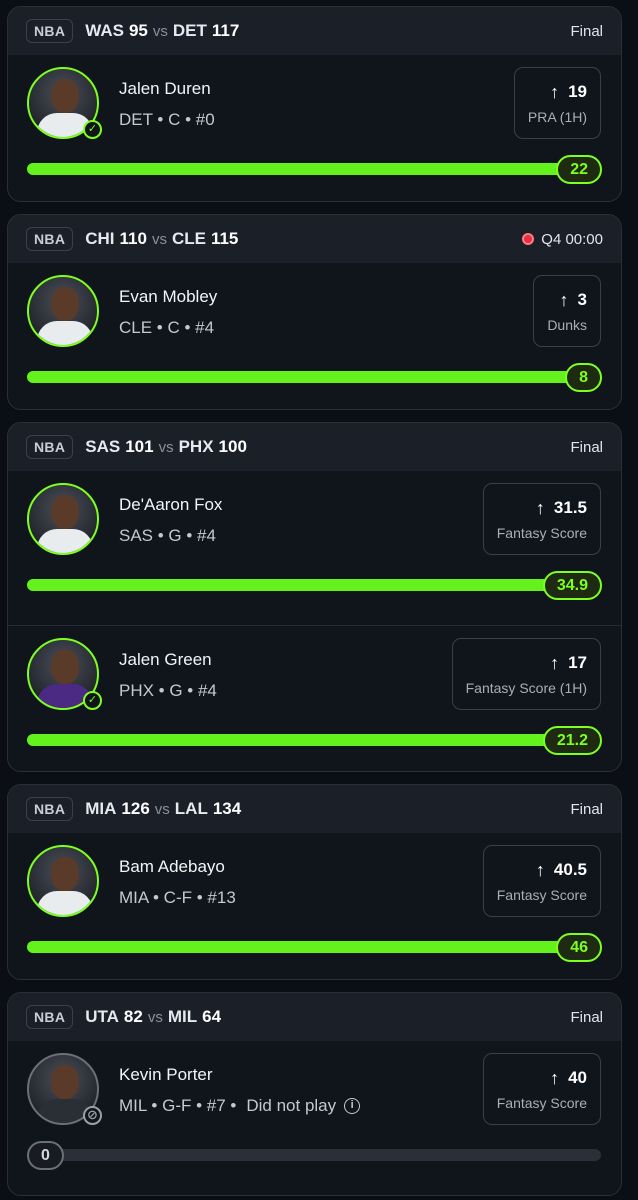 The image size is (638, 1200). Describe the element at coordinates (167, 119) in the screenshot. I see `player-meta: DET • C • #0` at that location.